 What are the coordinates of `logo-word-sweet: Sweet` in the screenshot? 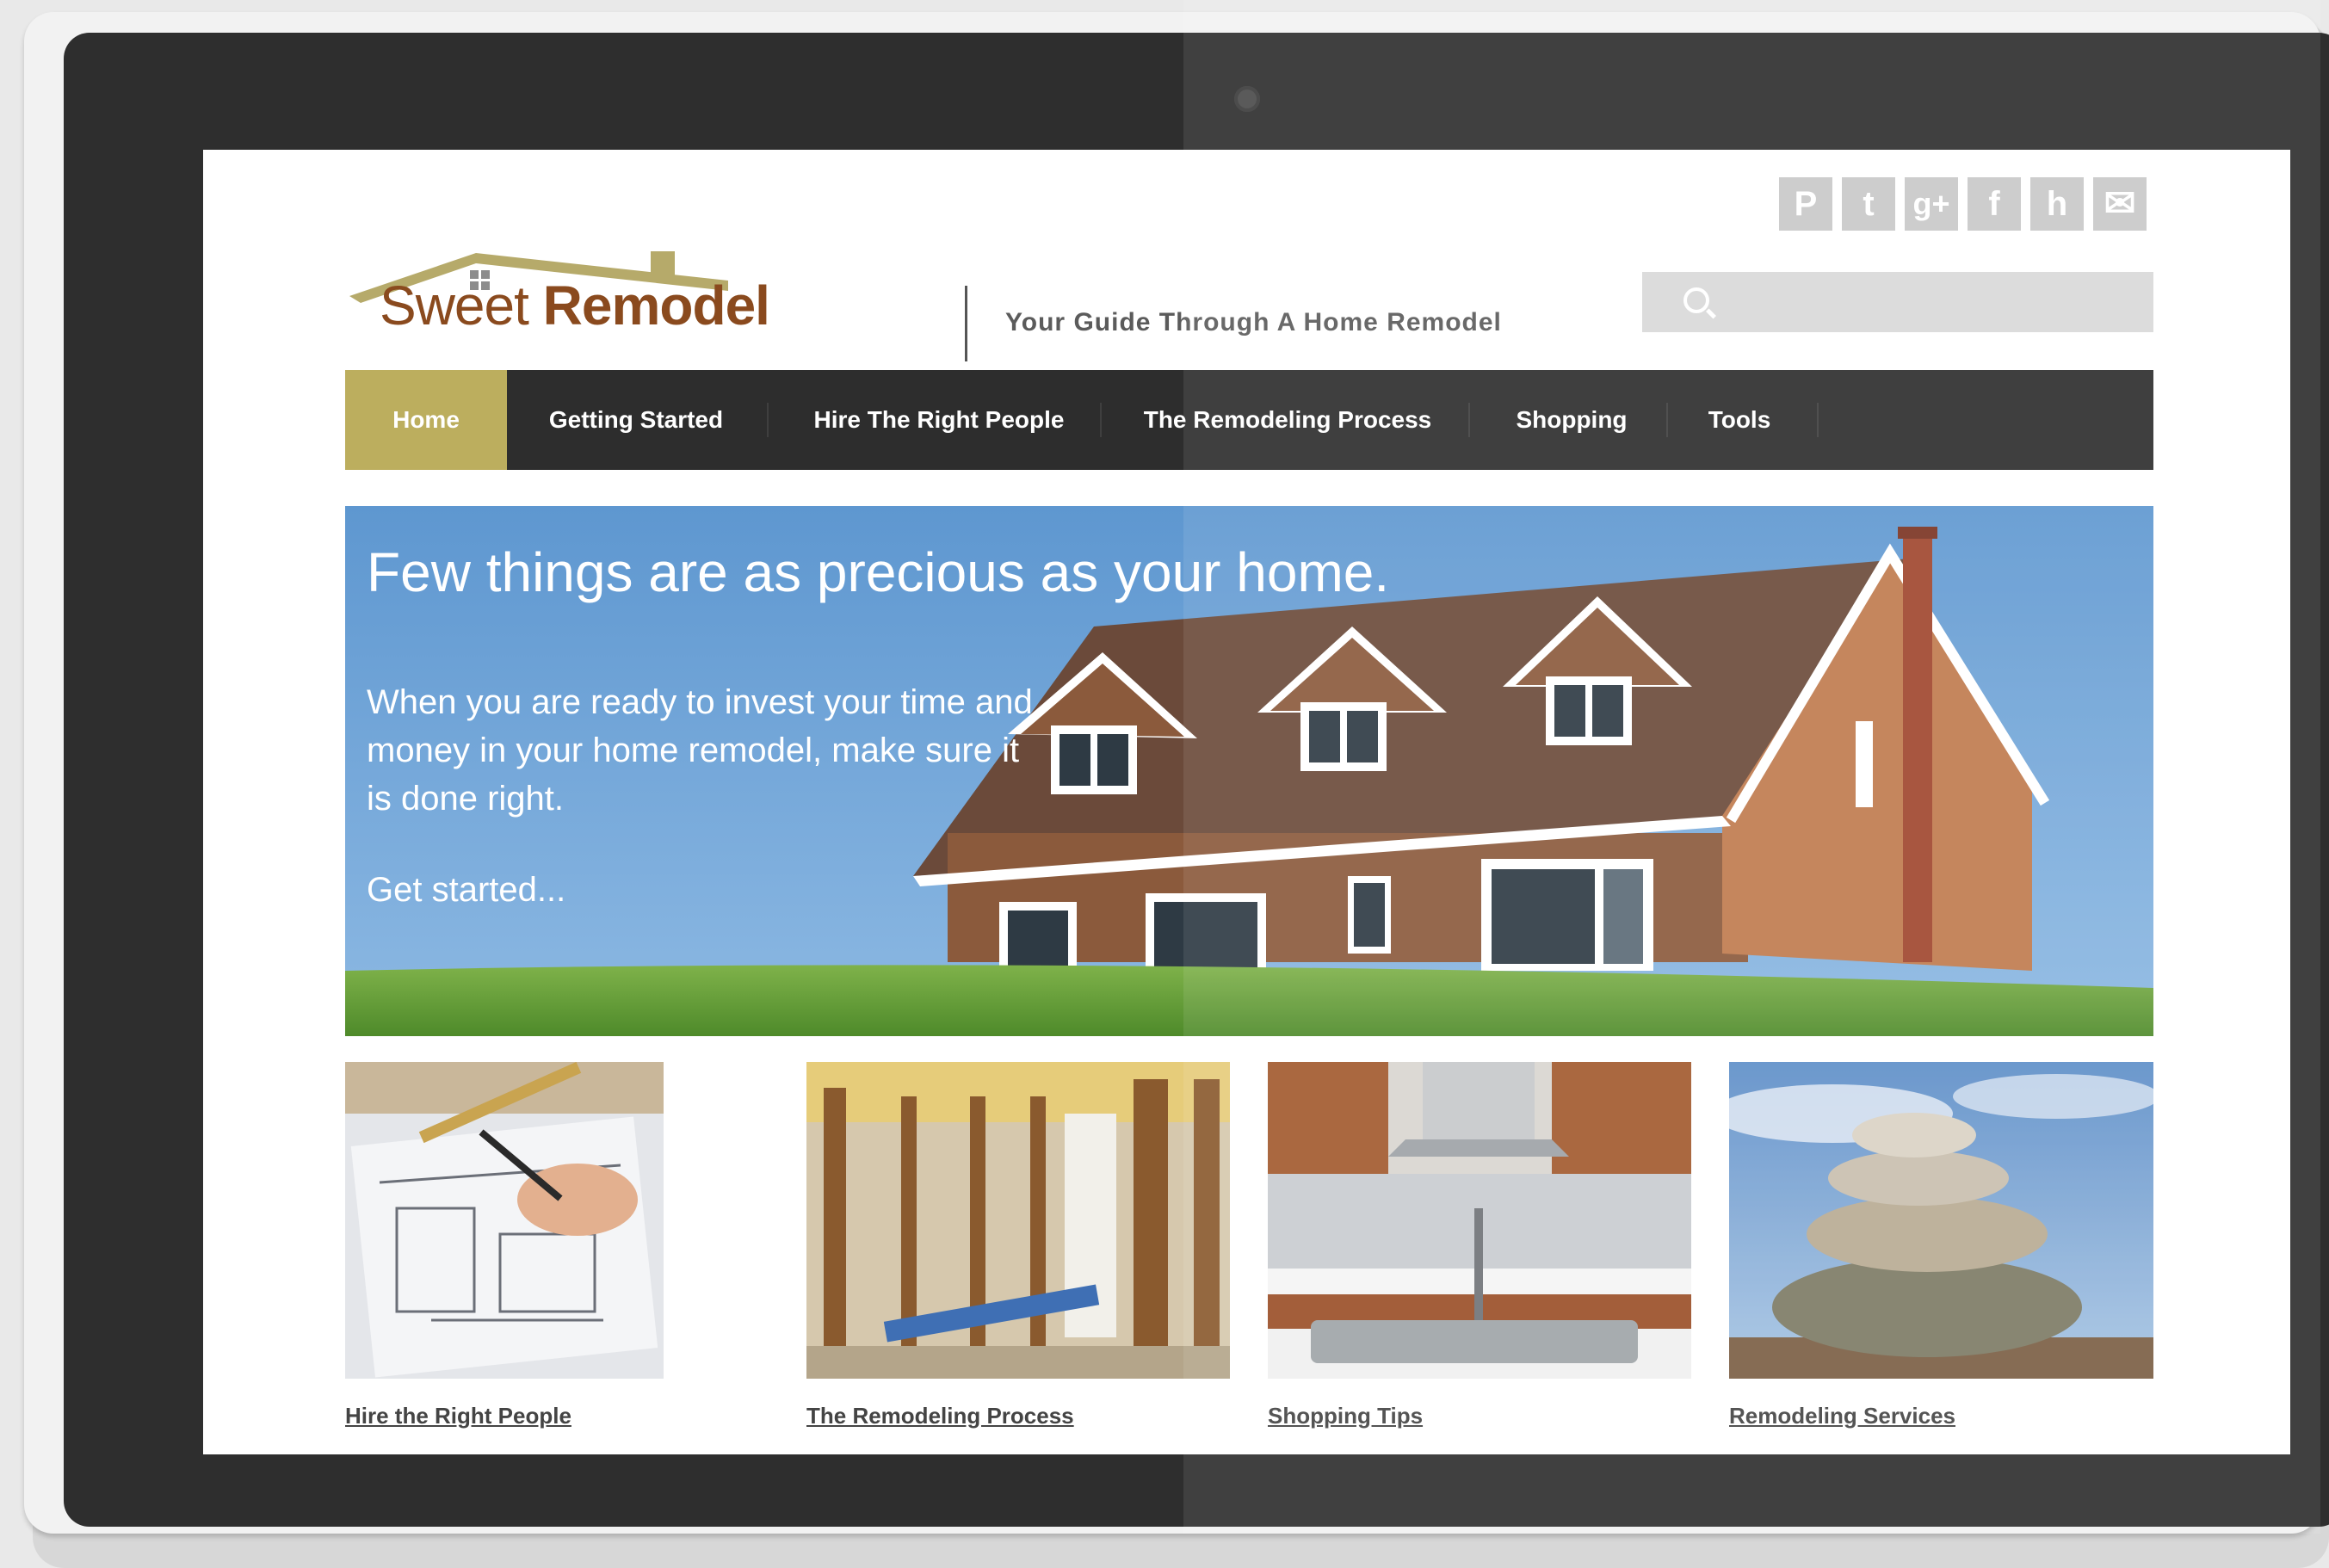 It's located at (455, 305).